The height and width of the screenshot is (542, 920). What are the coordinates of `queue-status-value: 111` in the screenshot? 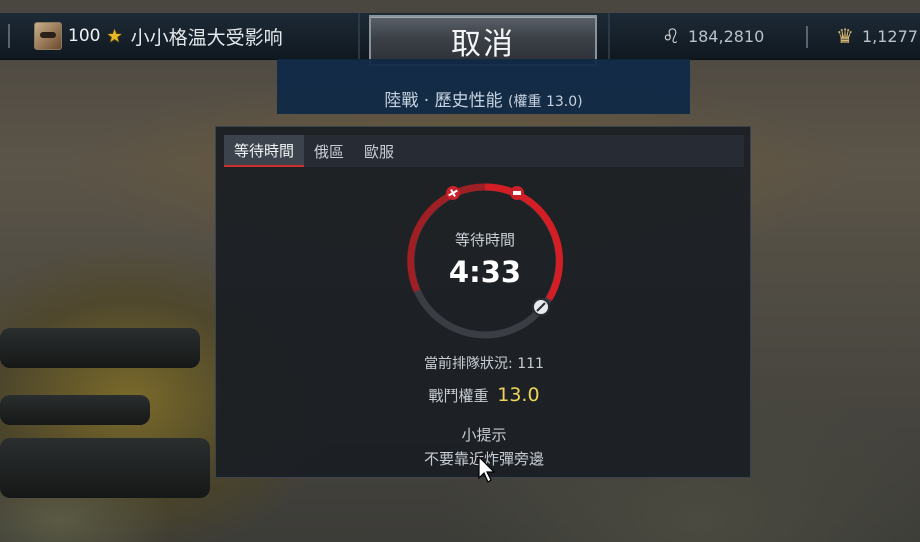 It's located at (530, 364).